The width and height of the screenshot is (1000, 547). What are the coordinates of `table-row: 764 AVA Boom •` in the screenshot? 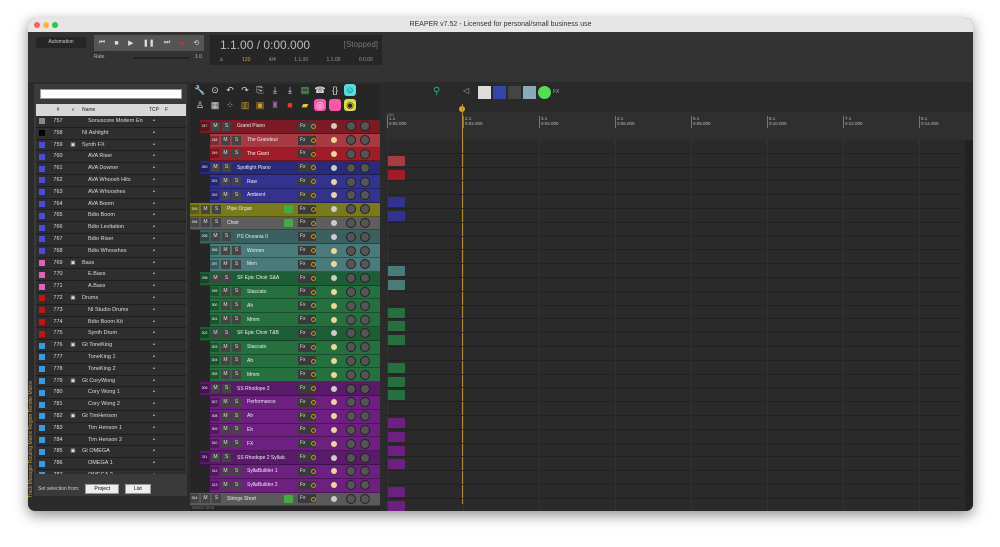 It's located at (111, 204).